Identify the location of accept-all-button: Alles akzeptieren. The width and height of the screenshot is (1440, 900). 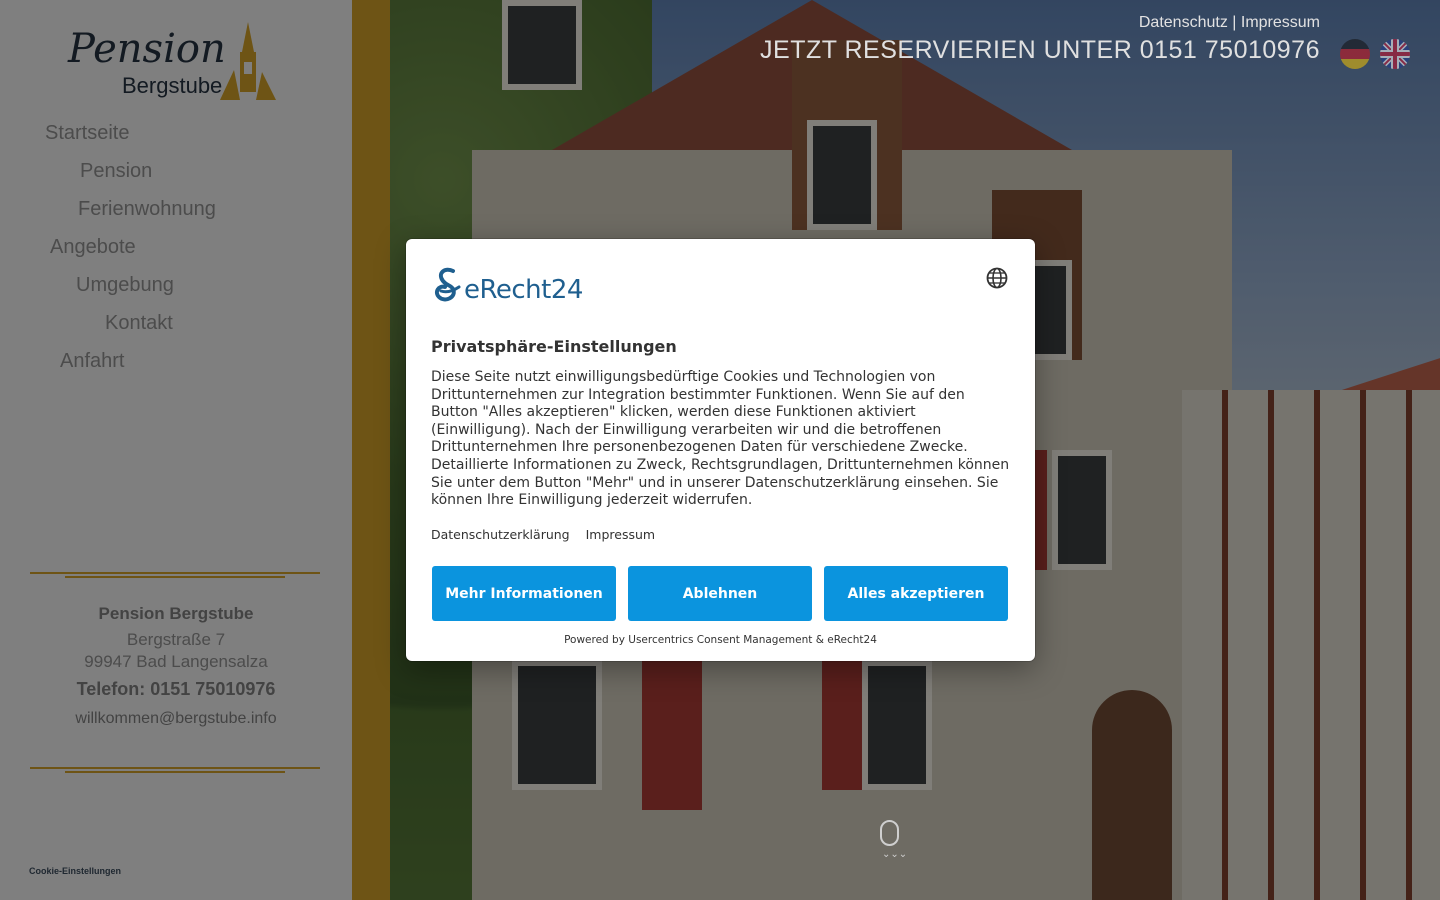
(916, 593).